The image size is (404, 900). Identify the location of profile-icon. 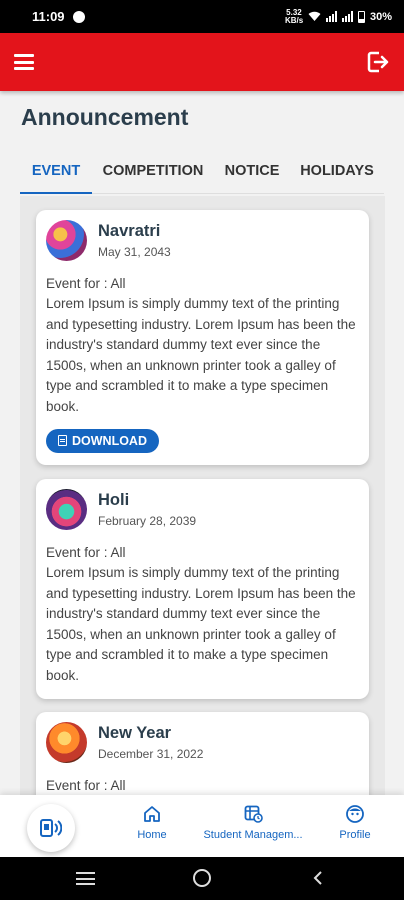
(355, 814).